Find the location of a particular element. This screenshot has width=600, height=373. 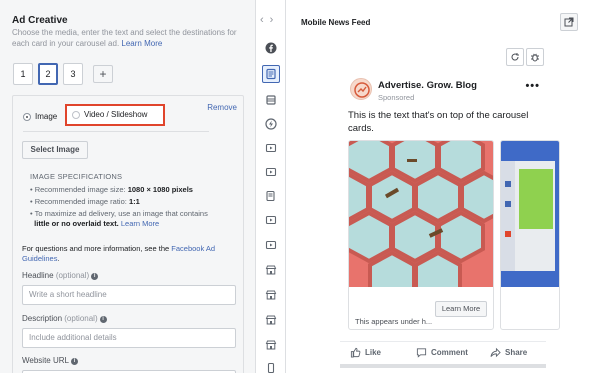

spec-item-ratio: • Recommended image ratio: 1:1 is located at coordinates (85, 201).